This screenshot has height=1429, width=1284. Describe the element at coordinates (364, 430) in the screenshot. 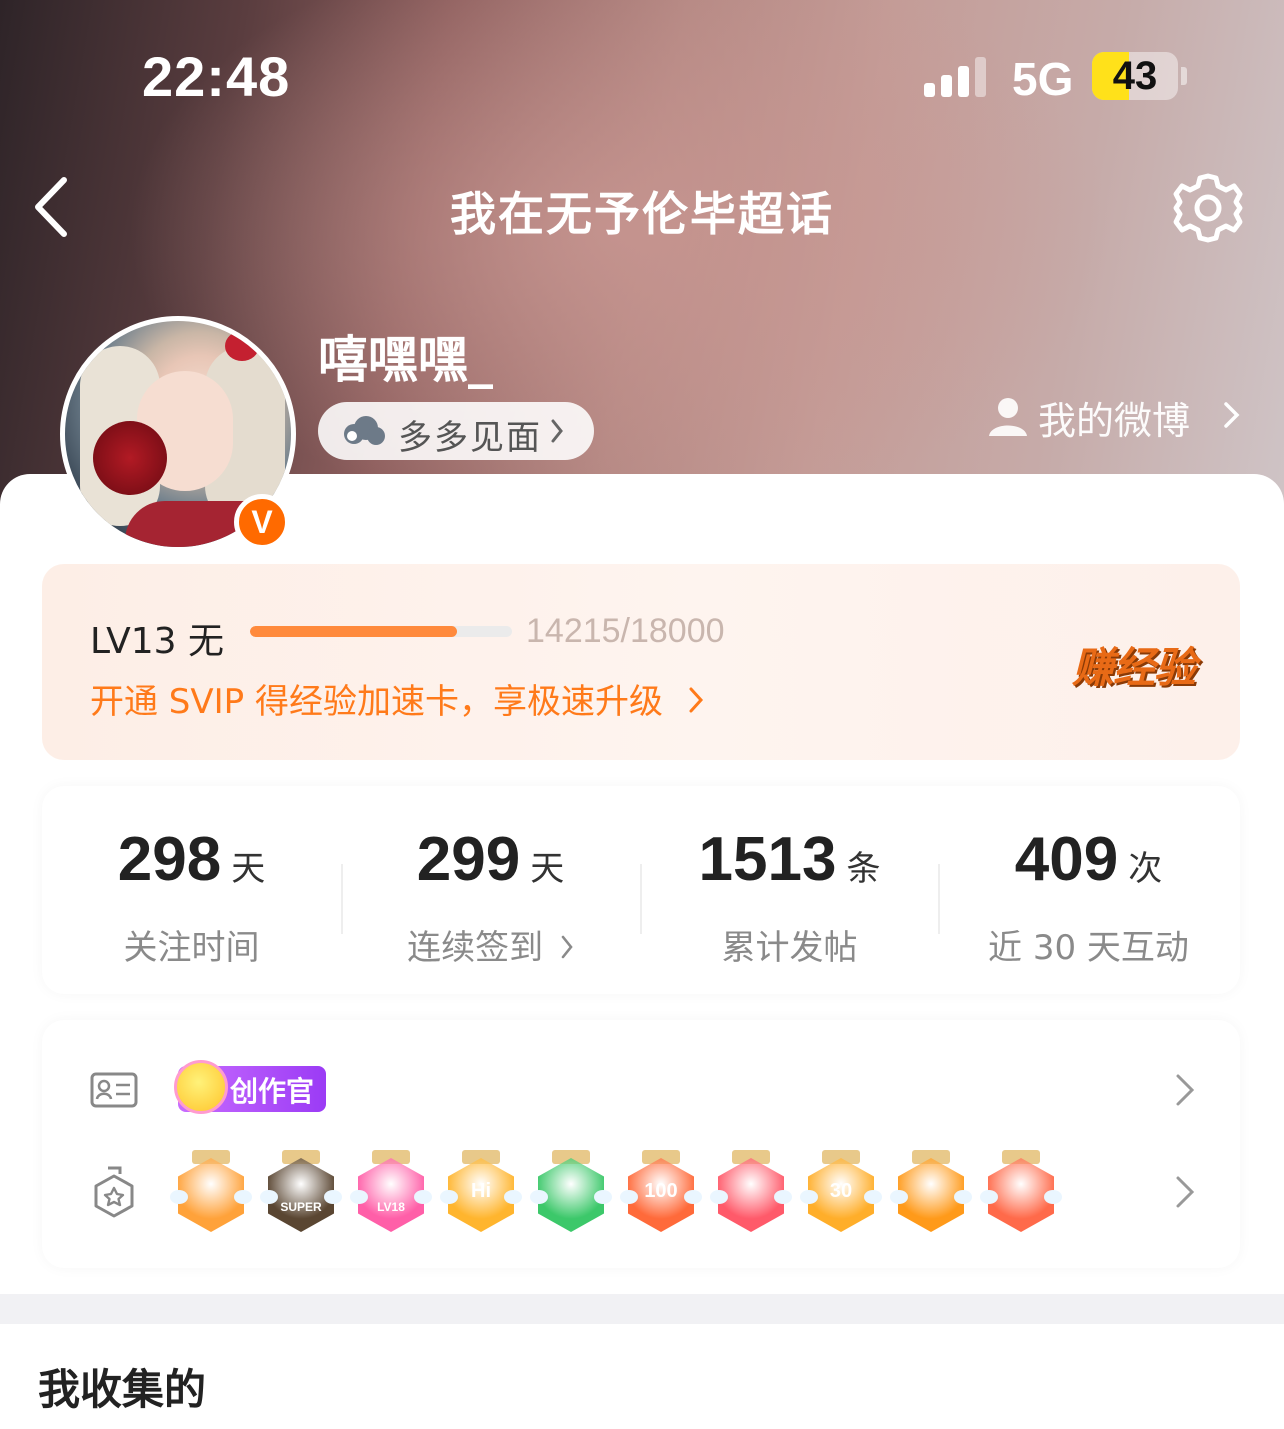

I see `cloud-icon` at that location.